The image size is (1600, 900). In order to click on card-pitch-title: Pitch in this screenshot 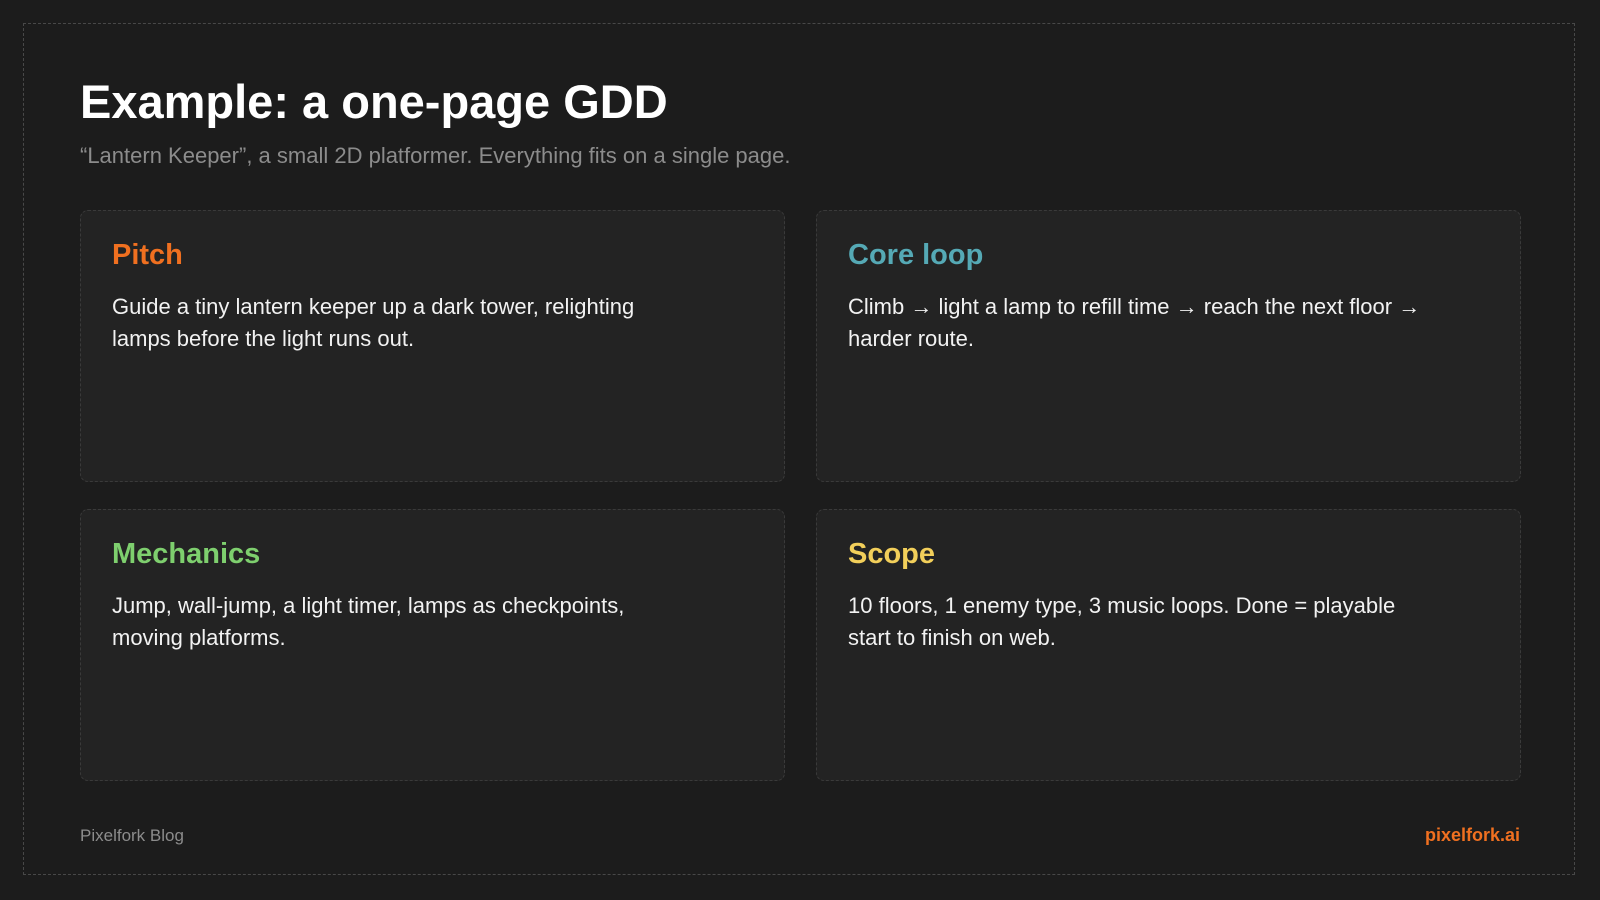, I will do `click(147, 255)`.